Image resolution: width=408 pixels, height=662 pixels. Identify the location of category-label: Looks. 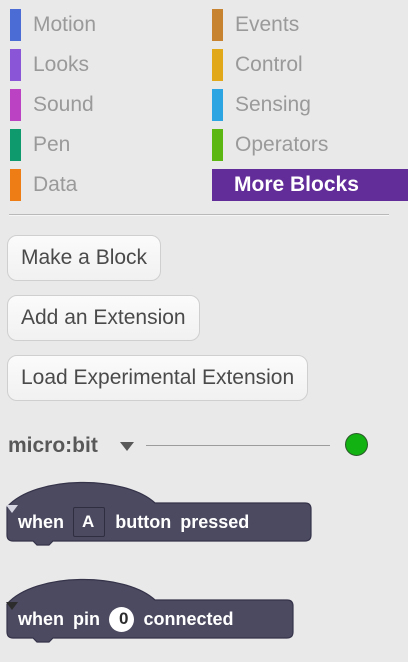
(61, 64).